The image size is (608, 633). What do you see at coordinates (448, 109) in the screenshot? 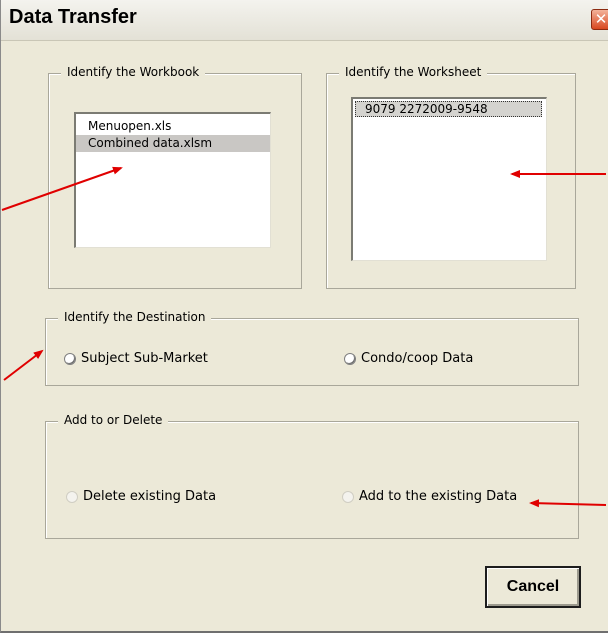
I see `list-item-selected: 9079 2272009-9548` at bounding box center [448, 109].